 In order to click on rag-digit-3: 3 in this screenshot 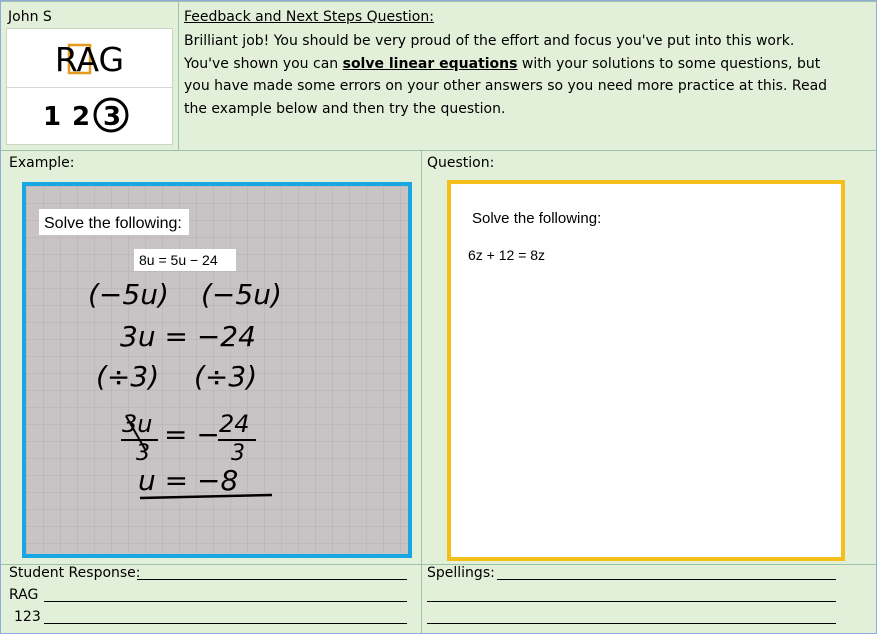, I will do `click(112, 117)`.